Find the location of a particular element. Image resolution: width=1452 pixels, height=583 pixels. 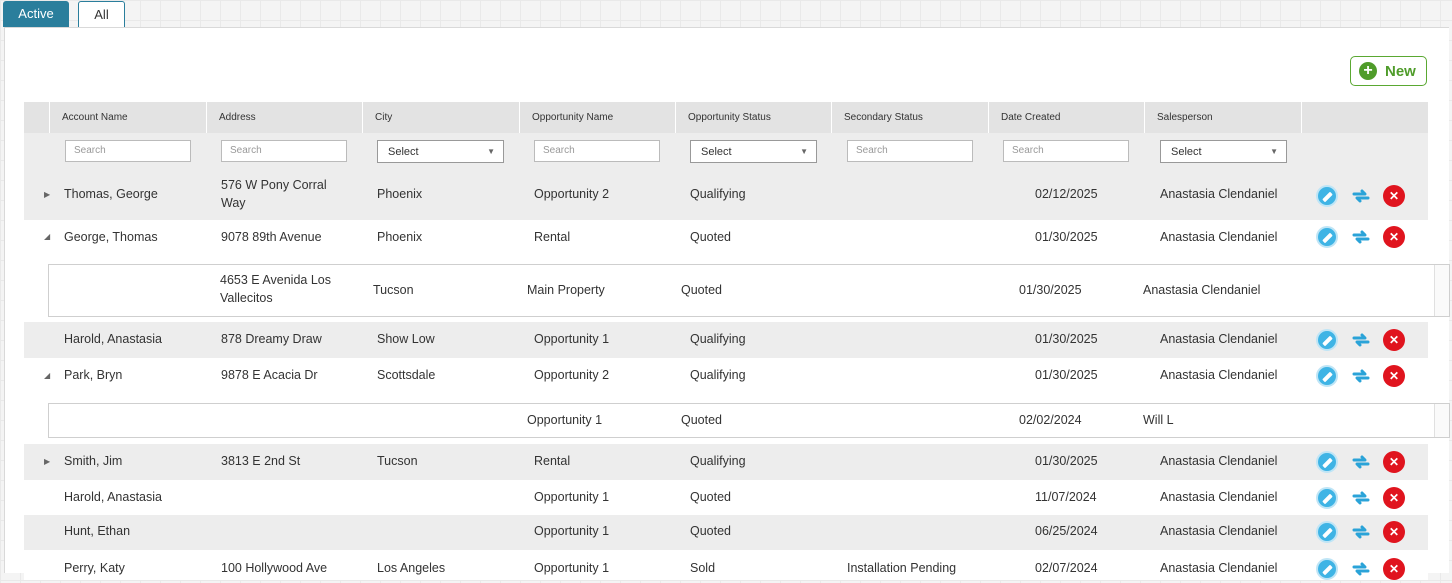

col-opportunity-status: Opportunity Status is located at coordinates (753, 117).